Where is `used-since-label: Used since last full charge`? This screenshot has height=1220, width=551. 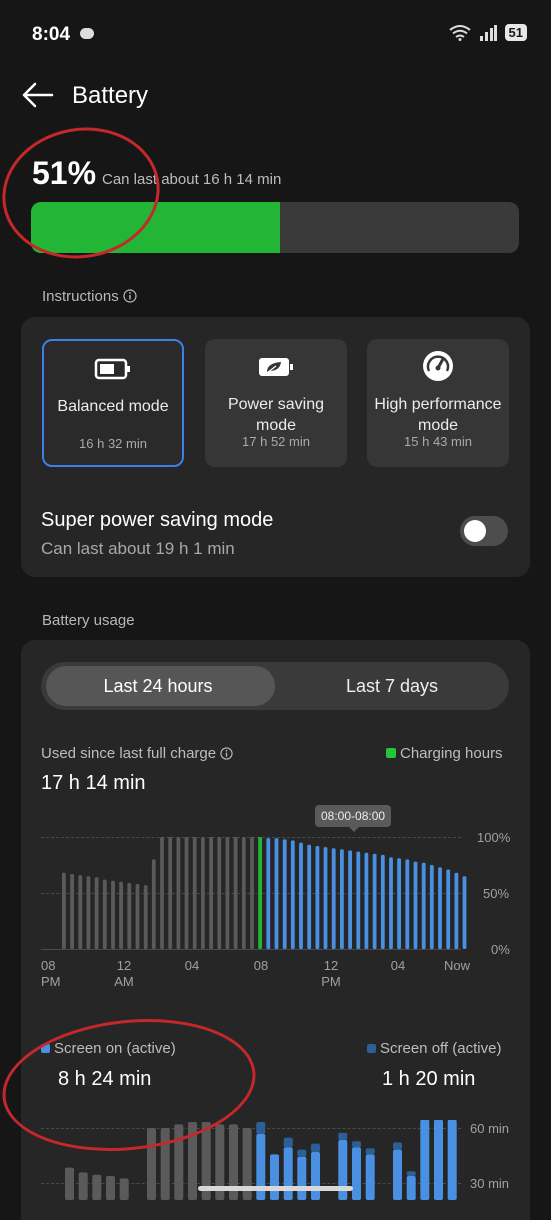 used-since-label: Used since last full charge is located at coordinates (137, 753).